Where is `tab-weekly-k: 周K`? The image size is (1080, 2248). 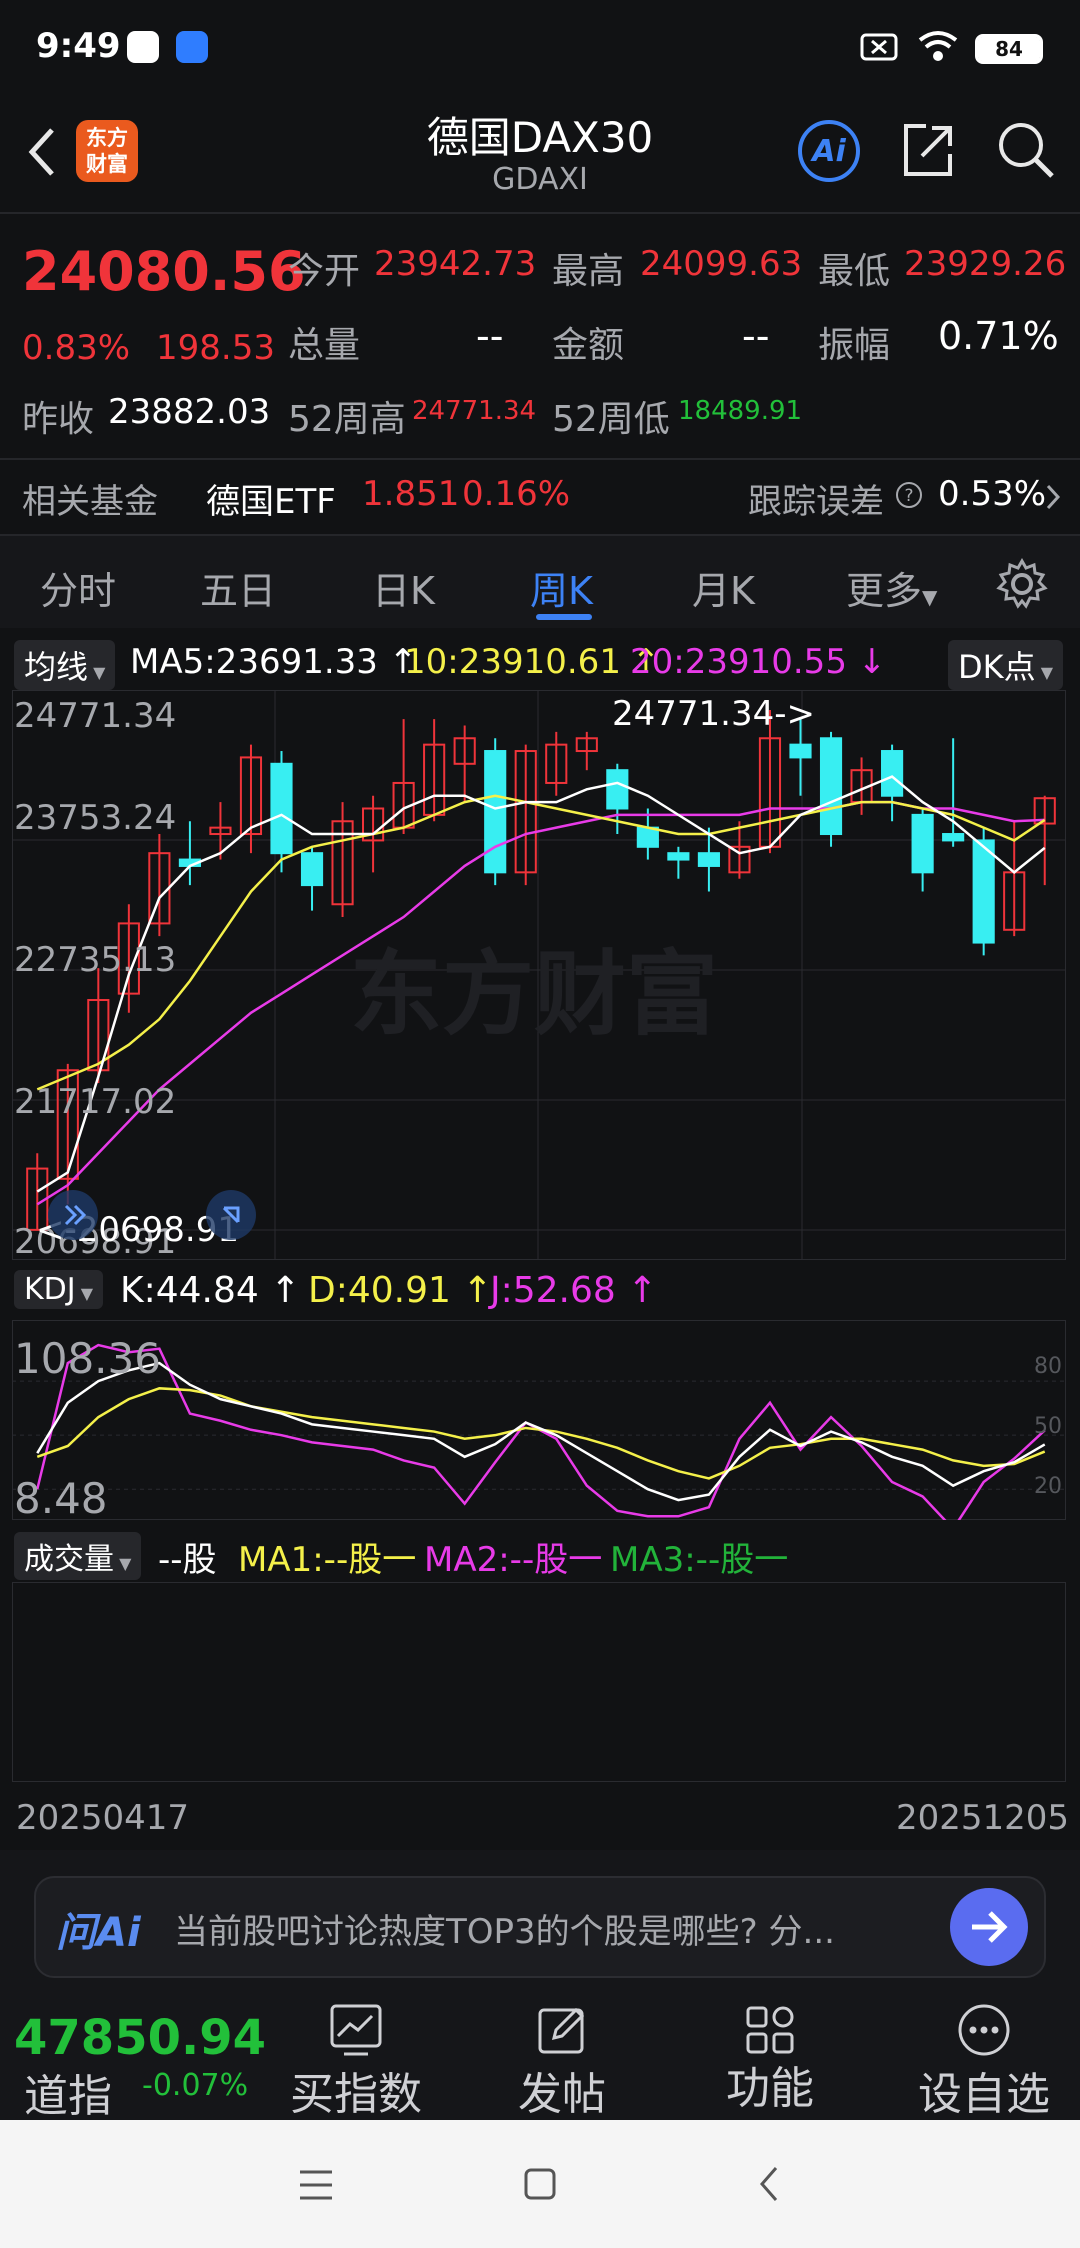
tab-weekly-k: 周K is located at coordinates (561, 587).